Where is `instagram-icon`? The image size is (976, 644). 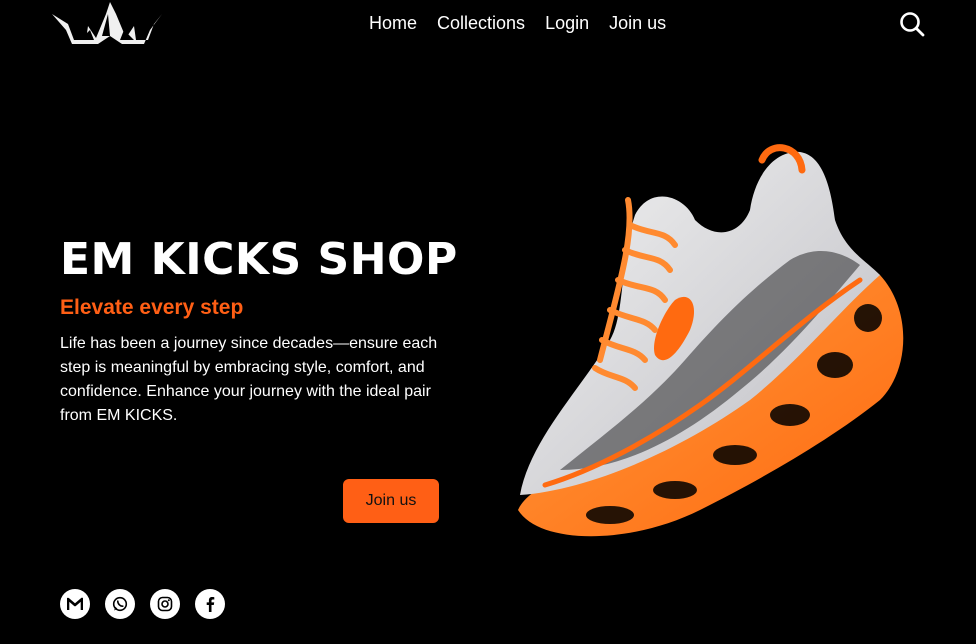 instagram-icon is located at coordinates (165, 604).